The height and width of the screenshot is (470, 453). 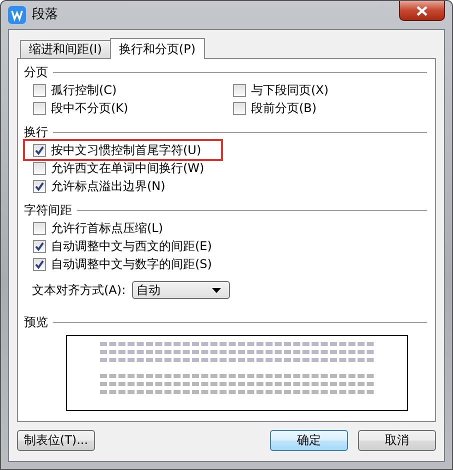 I want to click on close-icon, so click(x=422, y=11).